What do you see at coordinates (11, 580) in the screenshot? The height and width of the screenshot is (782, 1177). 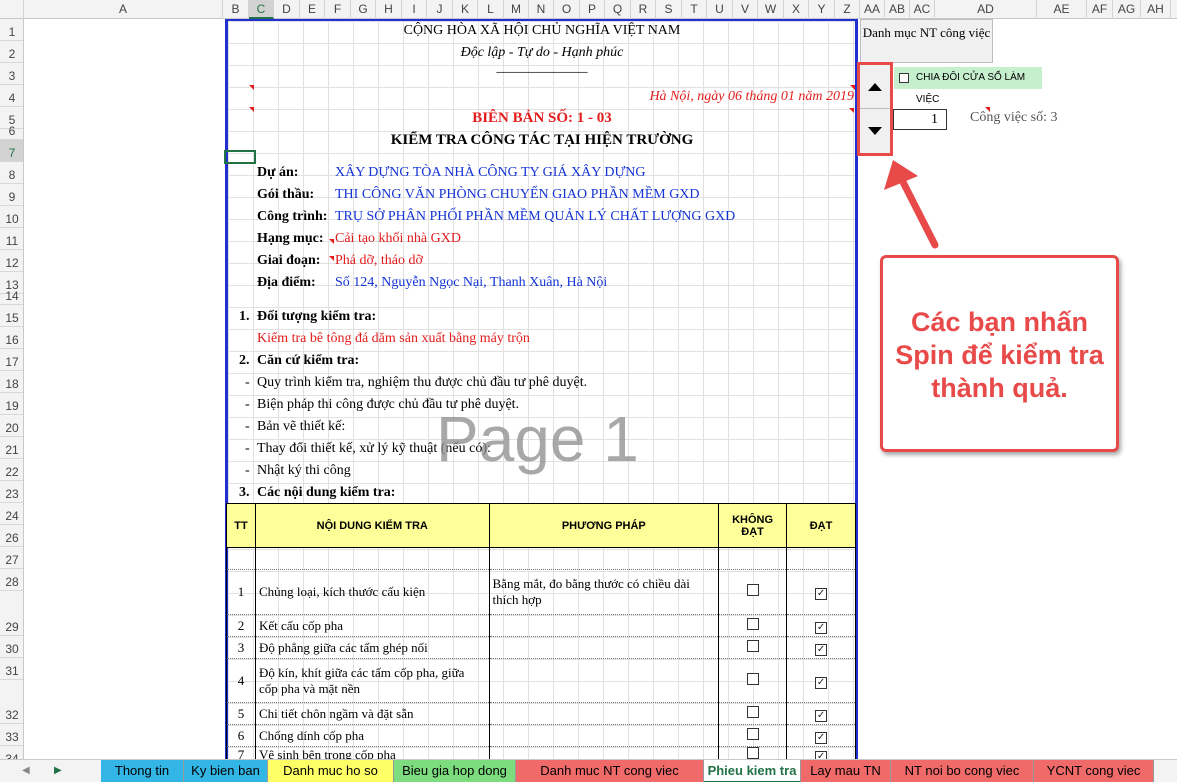 I see `row-header-28: 28` at bounding box center [11, 580].